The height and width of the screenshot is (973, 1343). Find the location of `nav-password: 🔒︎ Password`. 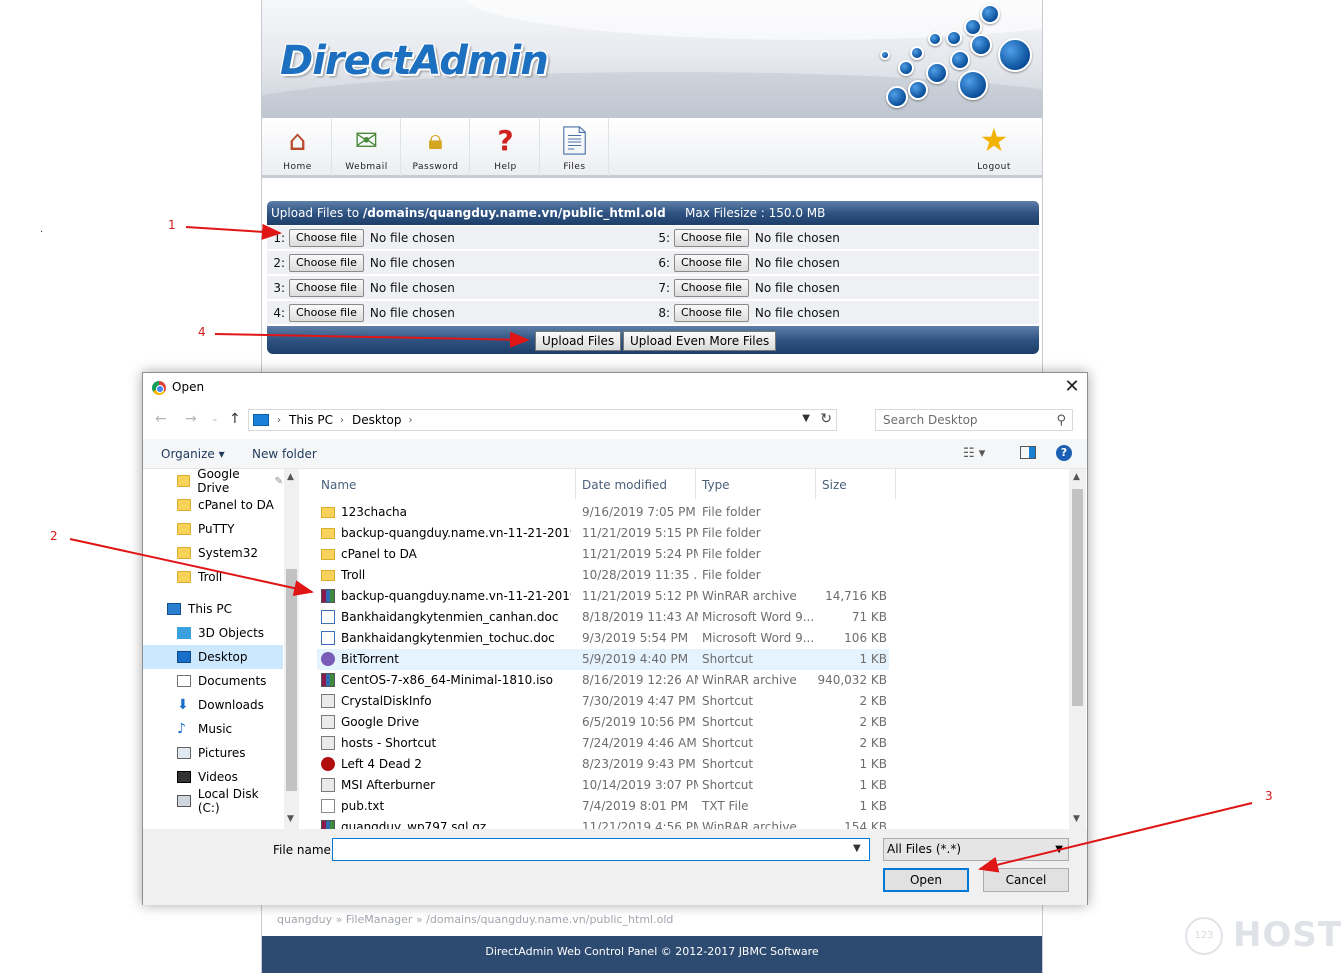

nav-password: 🔒︎ Password is located at coordinates (436, 147).